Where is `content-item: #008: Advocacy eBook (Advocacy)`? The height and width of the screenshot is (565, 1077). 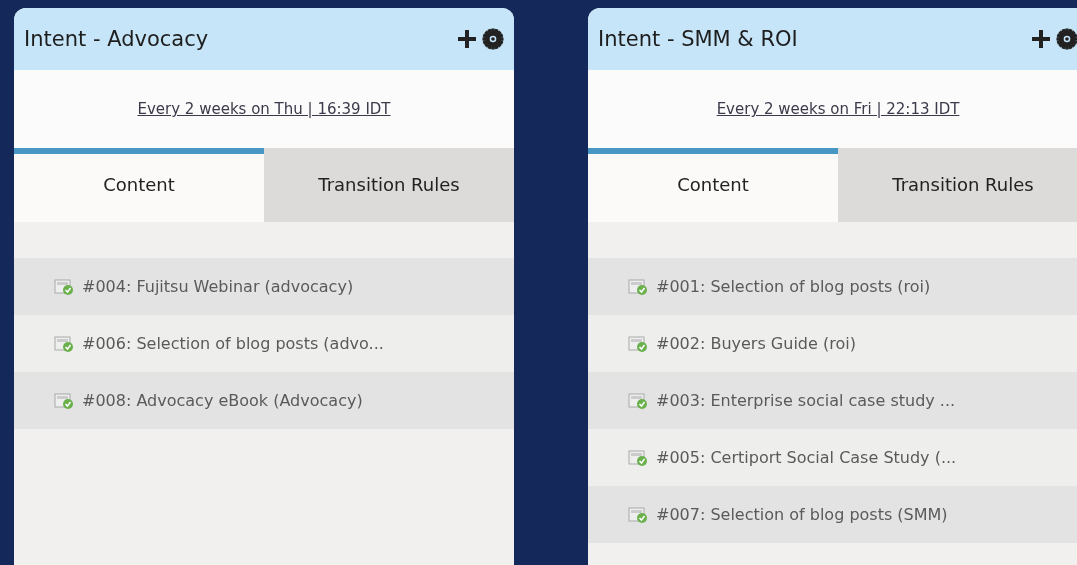 content-item: #008: Advocacy eBook (Advocacy) is located at coordinates (264, 400).